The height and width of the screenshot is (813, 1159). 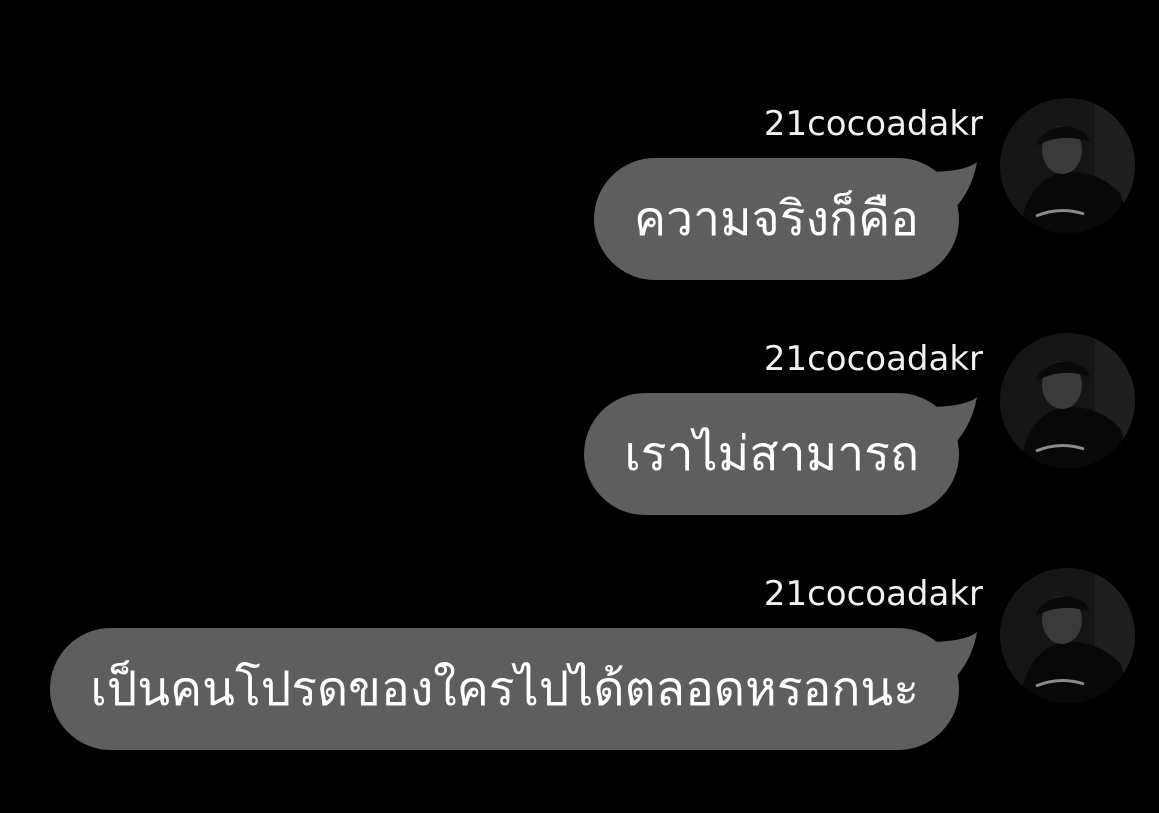 I want to click on message-bubble: ความจริงก็คือ, so click(x=776, y=219).